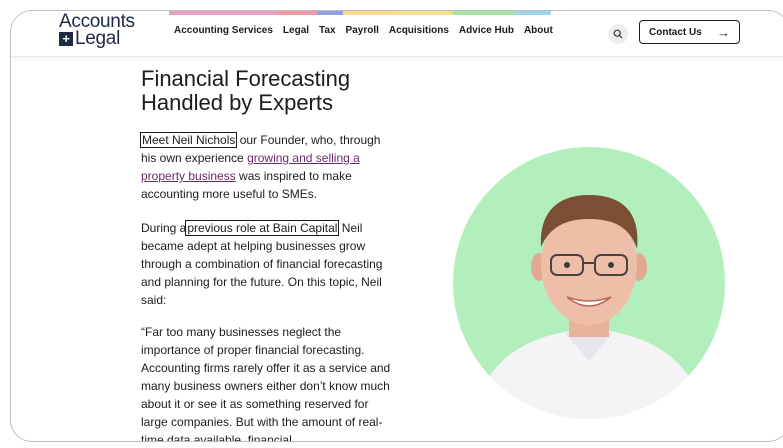 This screenshot has height=448, width=783. I want to click on search-button, so click(618, 34).